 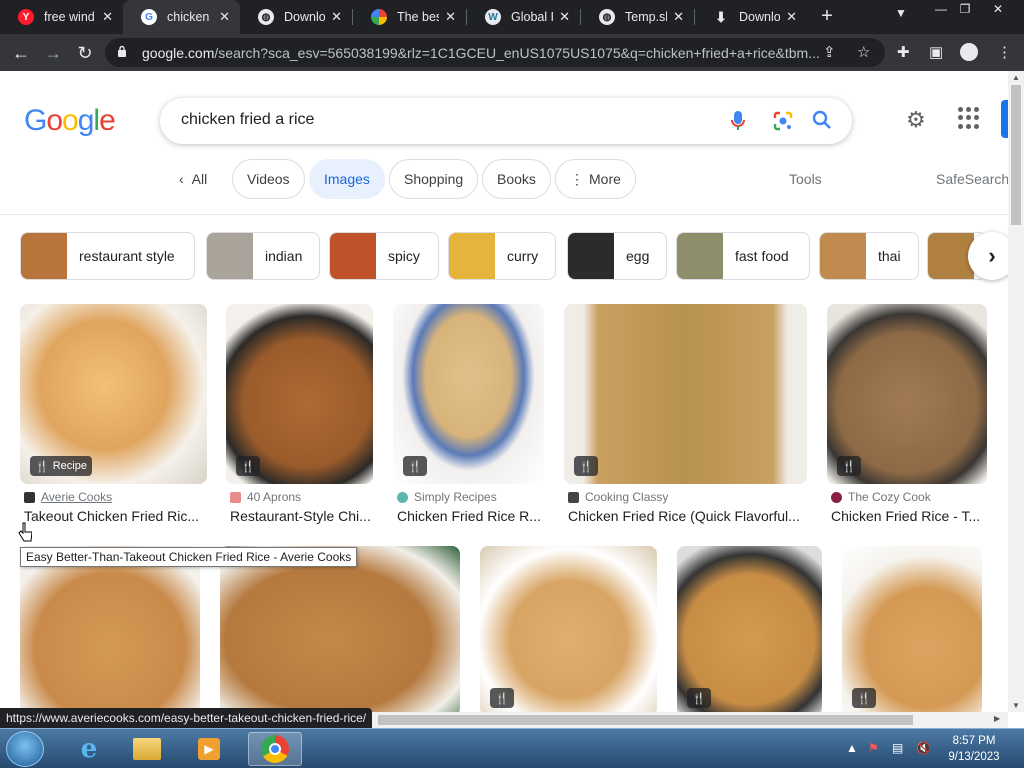 I want to click on result-source: Cooking Classy, so click(x=618, y=497).